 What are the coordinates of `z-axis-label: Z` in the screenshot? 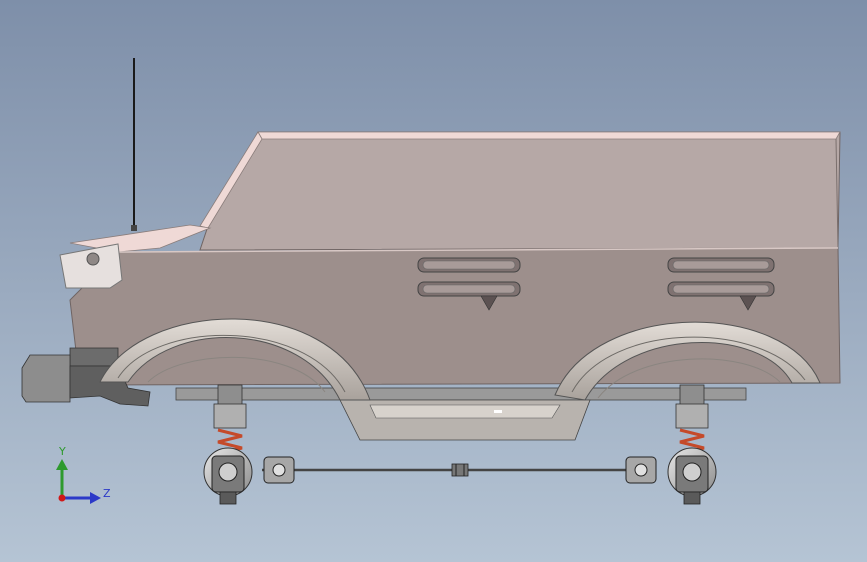 It's located at (107, 493).